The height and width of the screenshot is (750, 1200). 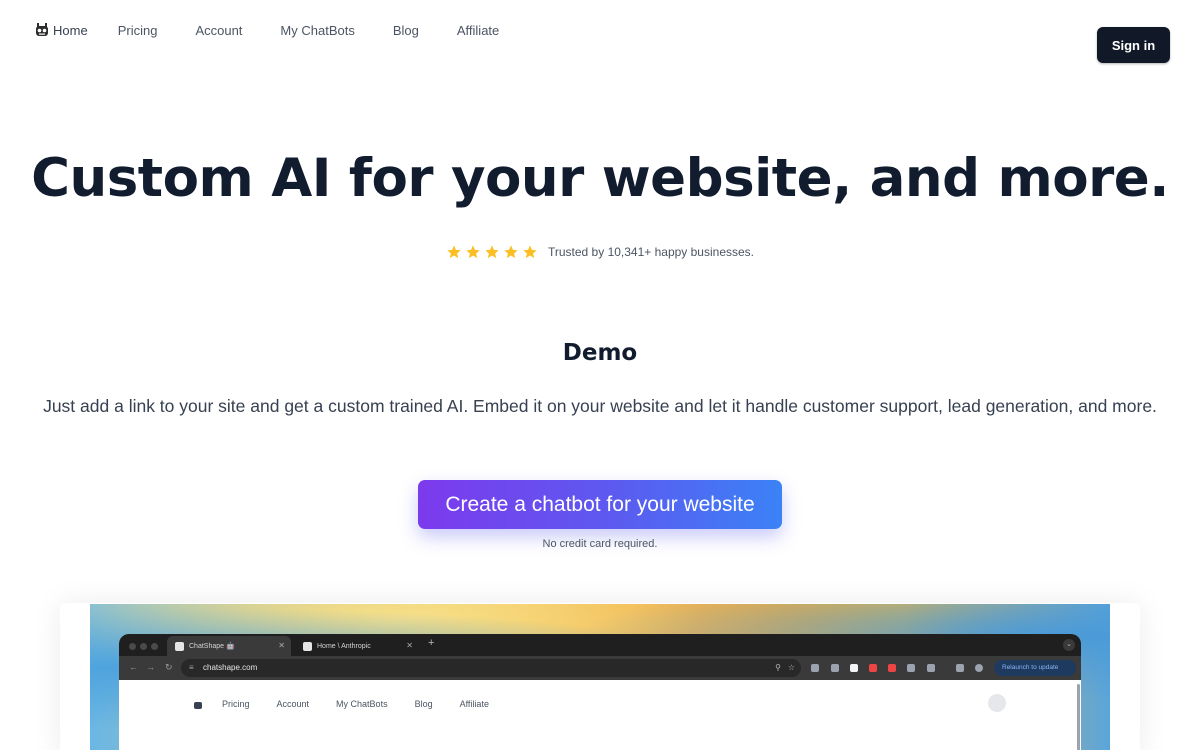 What do you see at coordinates (406, 30) in the screenshot?
I see `nav-blog-link: Blog` at bounding box center [406, 30].